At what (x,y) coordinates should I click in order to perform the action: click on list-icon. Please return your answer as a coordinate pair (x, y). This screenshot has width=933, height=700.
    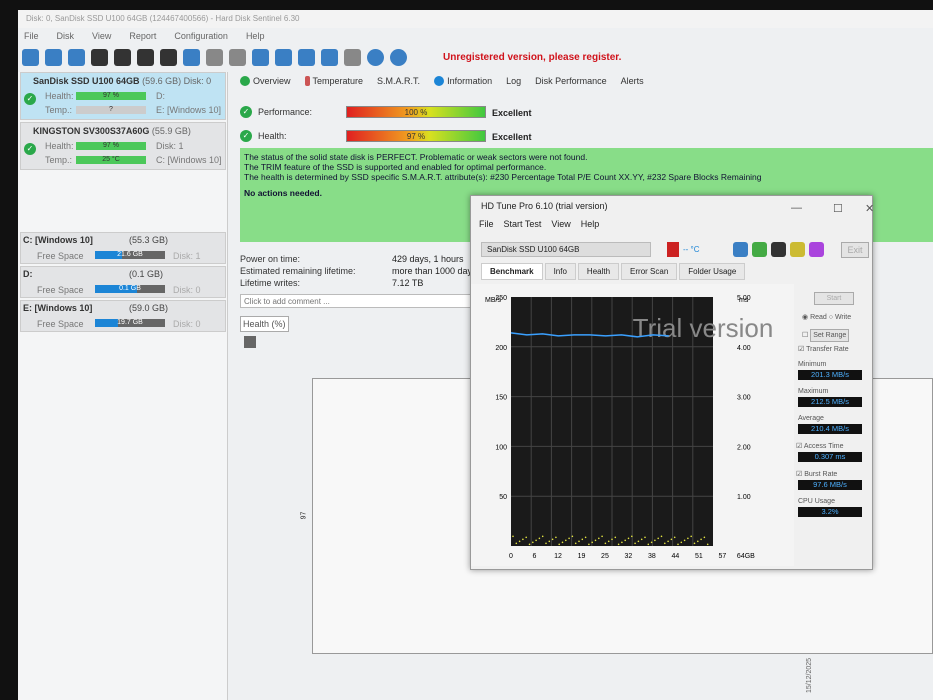
    Looking at the image, I should click on (76, 57).